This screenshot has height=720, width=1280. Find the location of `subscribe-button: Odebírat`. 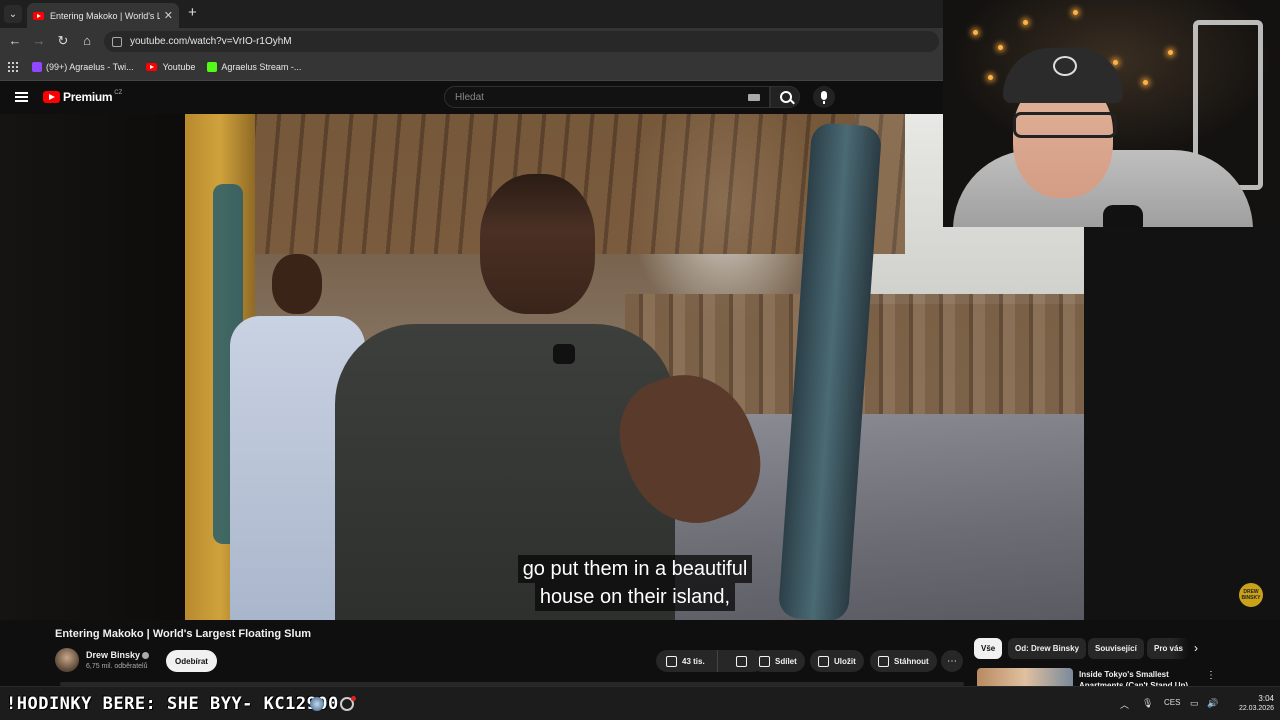

subscribe-button: Odebírat is located at coordinates (191, 661).